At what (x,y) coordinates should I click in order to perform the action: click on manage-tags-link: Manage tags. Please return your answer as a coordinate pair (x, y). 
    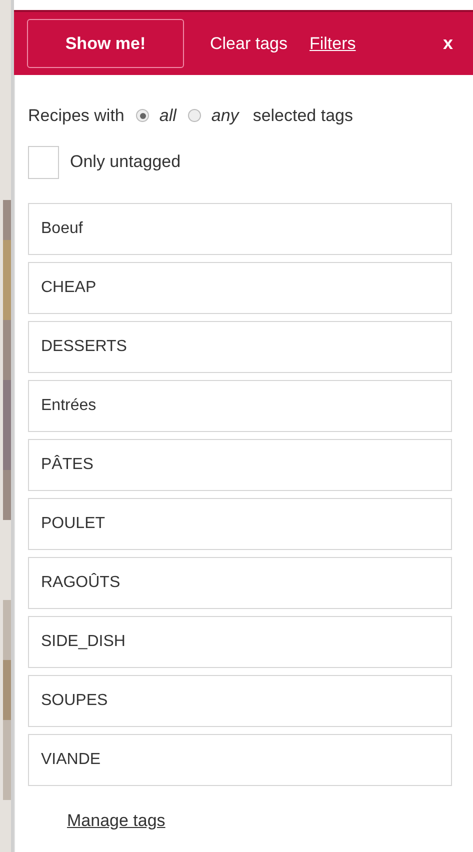
    Looking at the image, I should click on (116, 820).